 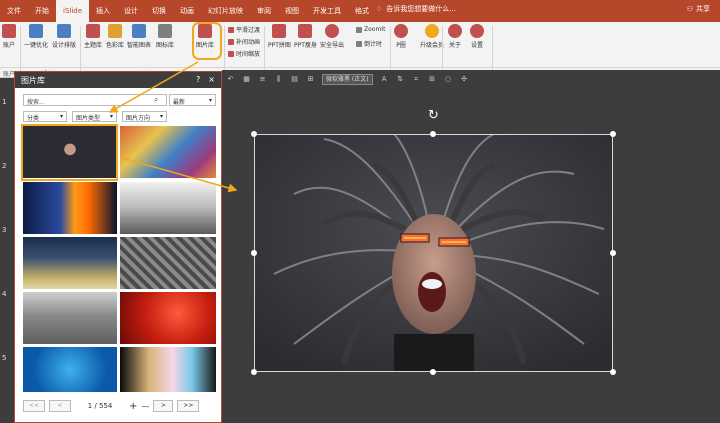 What do you see at coordinates (179, 175) in the screenshot?
I see `arrow-to-slide` at bounding box center [179, 175].